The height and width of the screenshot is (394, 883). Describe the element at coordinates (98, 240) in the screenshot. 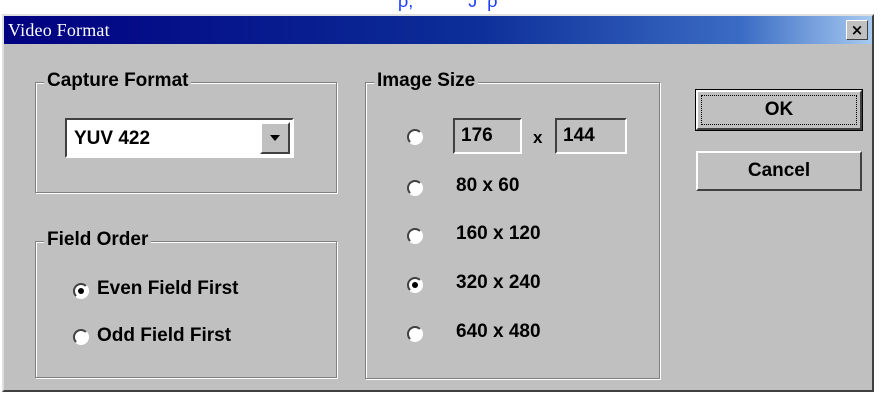

I see `field-order-title: Field Order` at that location.